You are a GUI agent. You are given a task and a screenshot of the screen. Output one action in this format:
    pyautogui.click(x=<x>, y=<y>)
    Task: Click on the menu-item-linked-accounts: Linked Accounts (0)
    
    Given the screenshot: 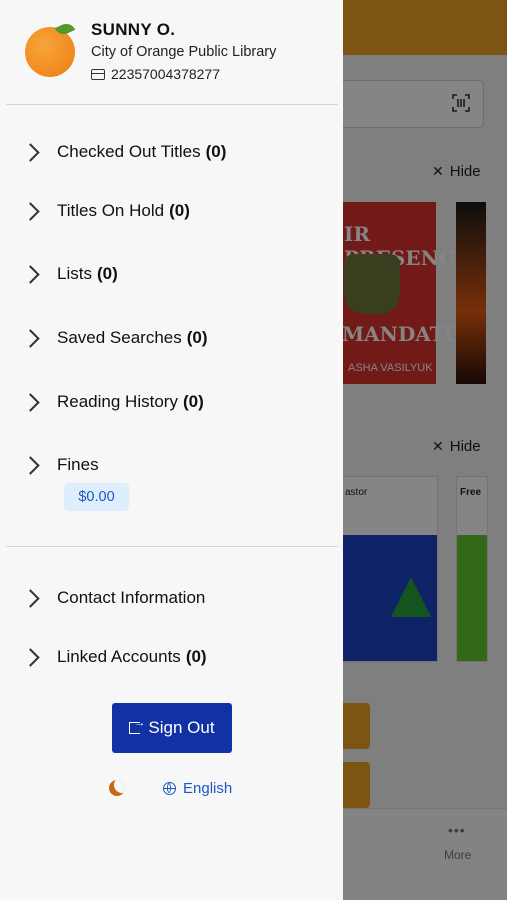 What is the action you would take?
    pyautogui.click(x=114, y=657)
    